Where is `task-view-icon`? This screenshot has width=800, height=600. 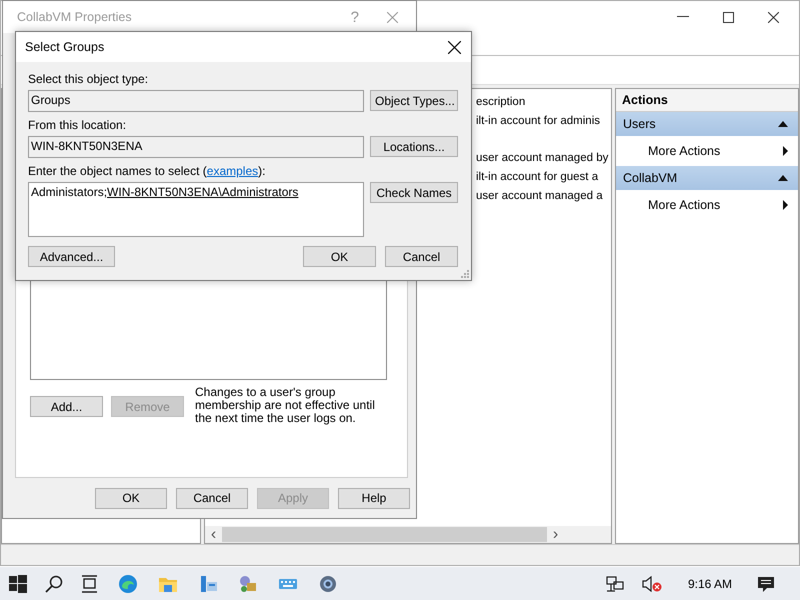 task-view-icon is located at coordinates (90, 583).